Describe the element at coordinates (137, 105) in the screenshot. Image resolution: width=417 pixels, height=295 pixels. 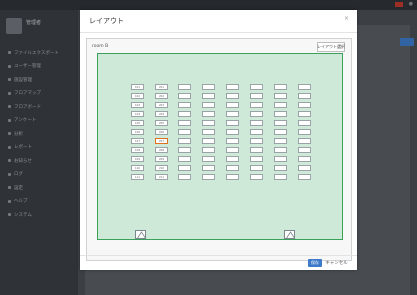
I see `desk: 103` at that location.